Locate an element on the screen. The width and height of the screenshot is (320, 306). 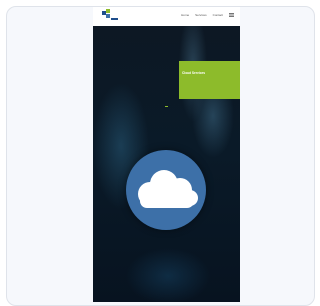
site-header: Home Services Contact is located at coordinates (166, 16).